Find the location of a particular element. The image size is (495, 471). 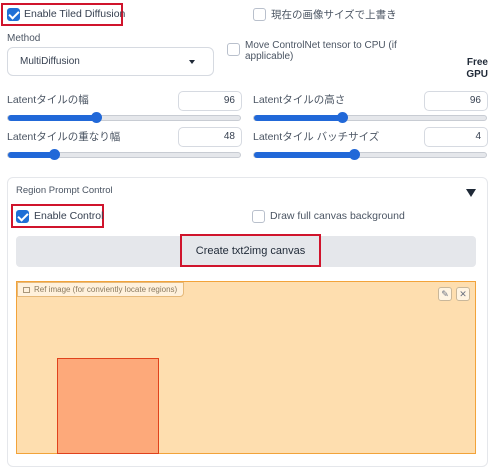

enable-control-label: Enable Control is located at coordinates (69, 216).